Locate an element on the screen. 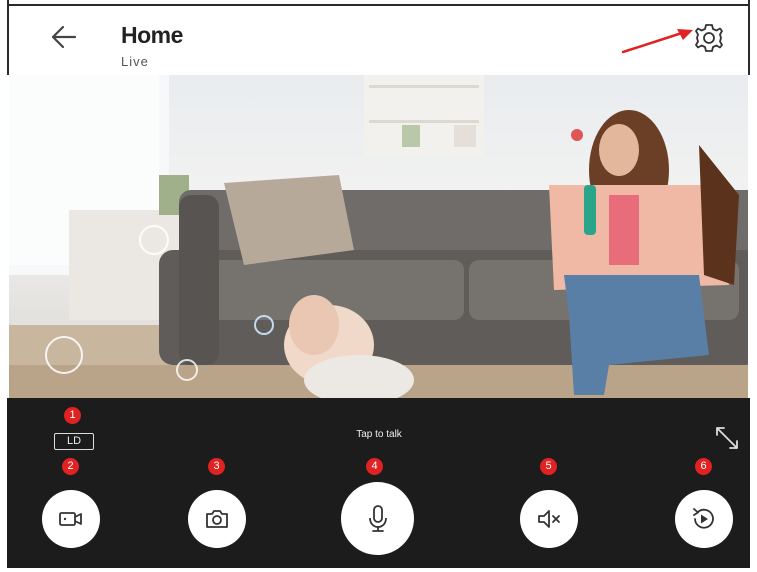 The image size is (757, 572). app-header: Home Live is located at coordinates (378, 40).